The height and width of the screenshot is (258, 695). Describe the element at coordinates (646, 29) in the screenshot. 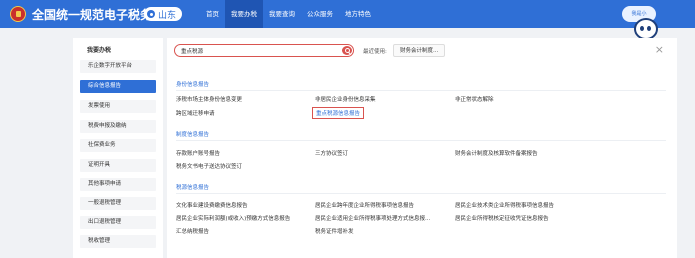

I see `mascot-face-icon` at that location.